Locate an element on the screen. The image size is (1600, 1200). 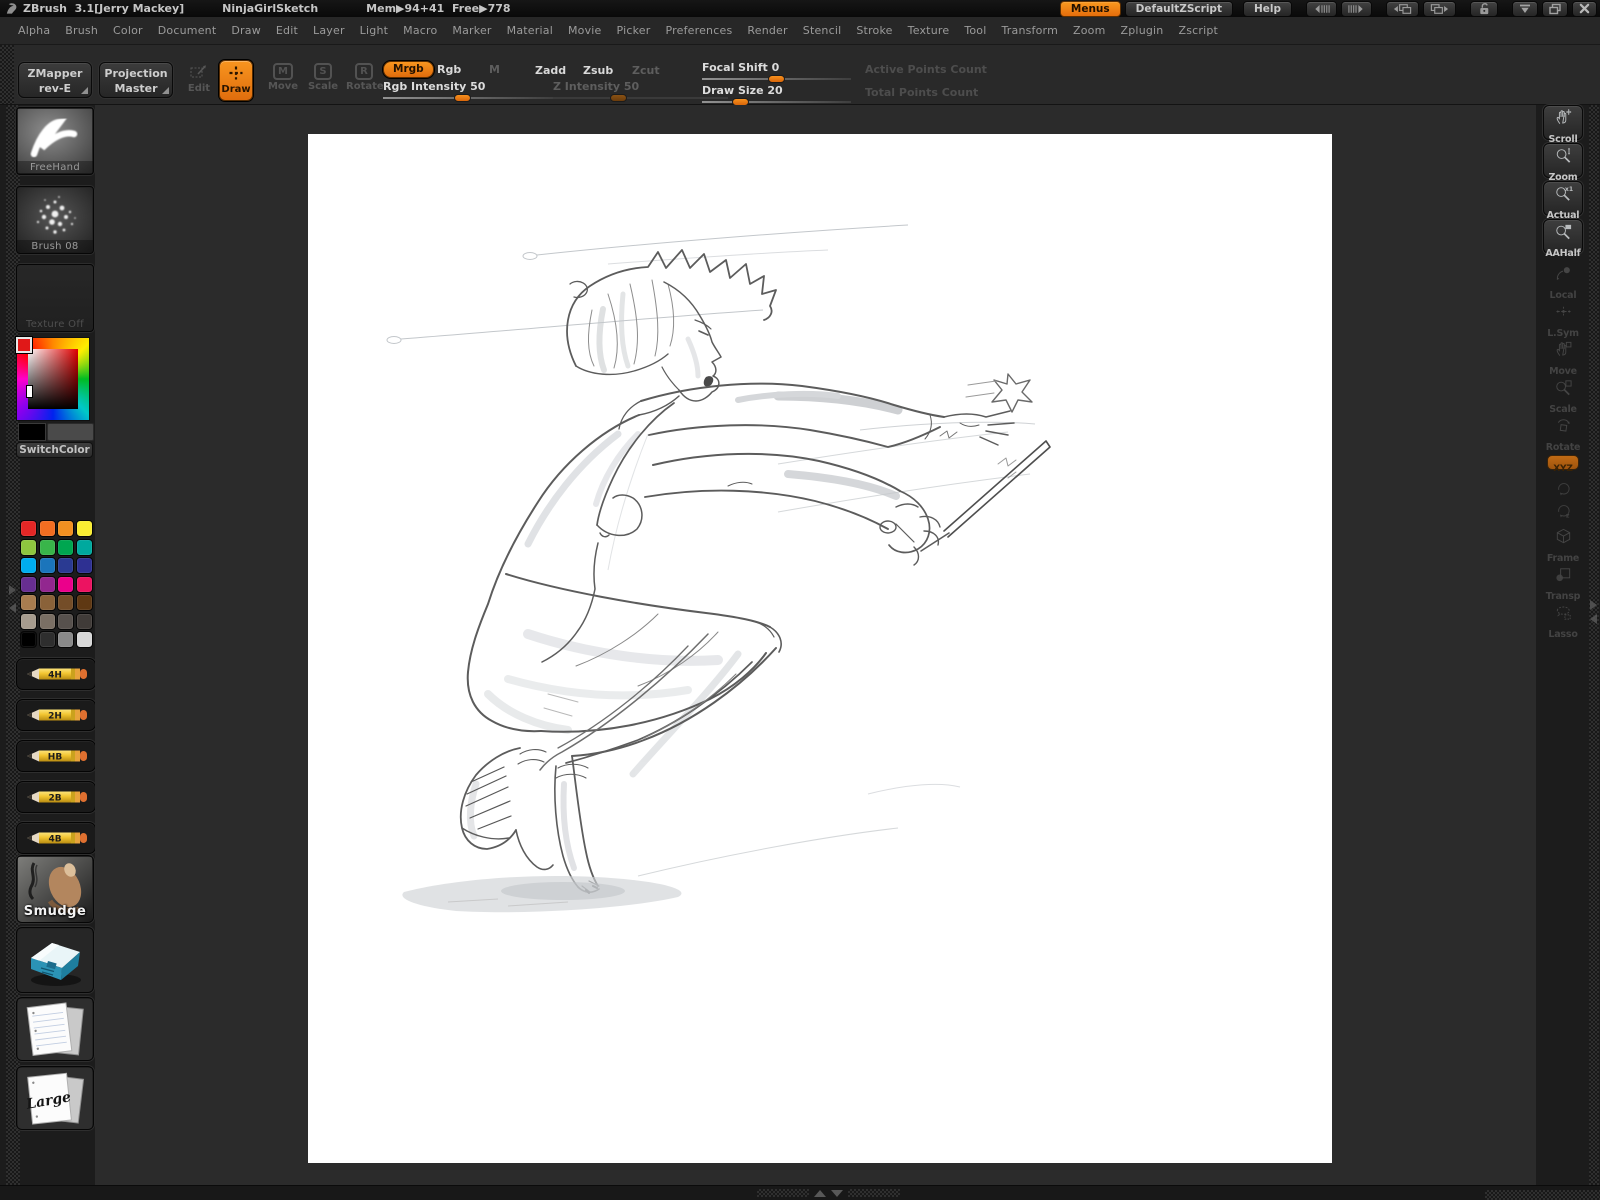
pencil-2h-button: 2H is located at coordinates (56, 715).